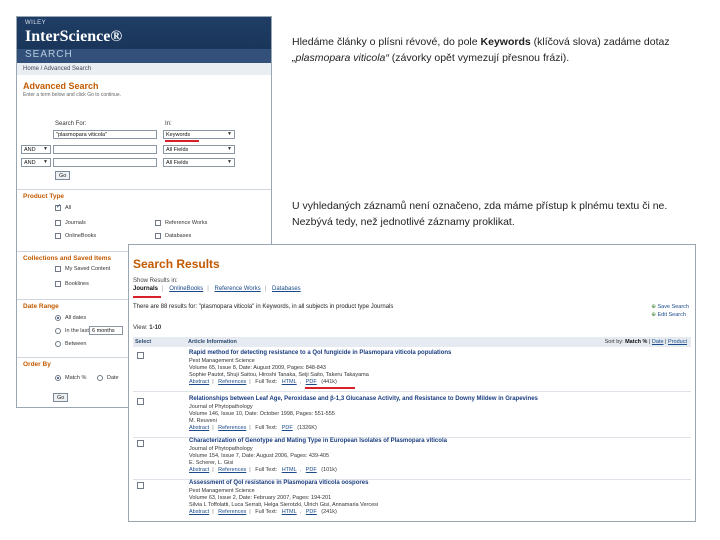  Describe the element at coordinates (58, 223) in the screenshot. I see `product-journals-checkbox` at that location.